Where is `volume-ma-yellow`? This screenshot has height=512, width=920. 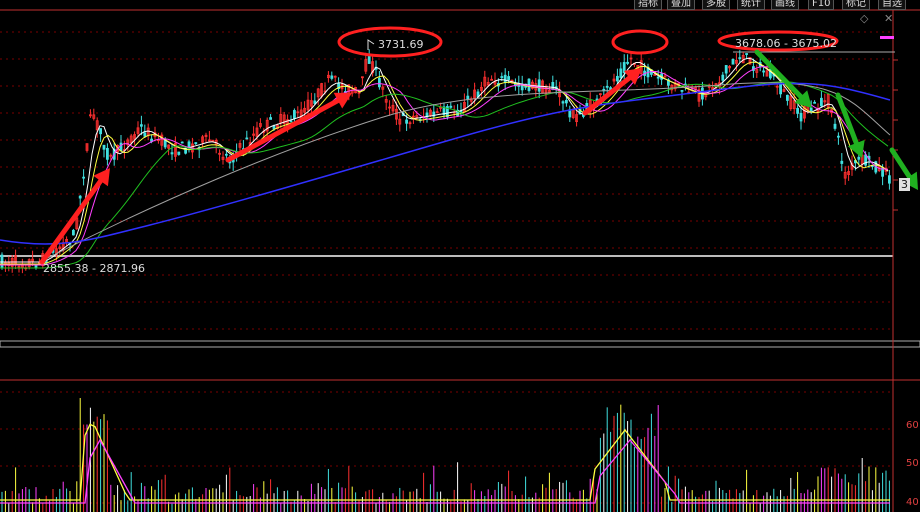
volume-ma-yellow is located at coordinates (445, 462).